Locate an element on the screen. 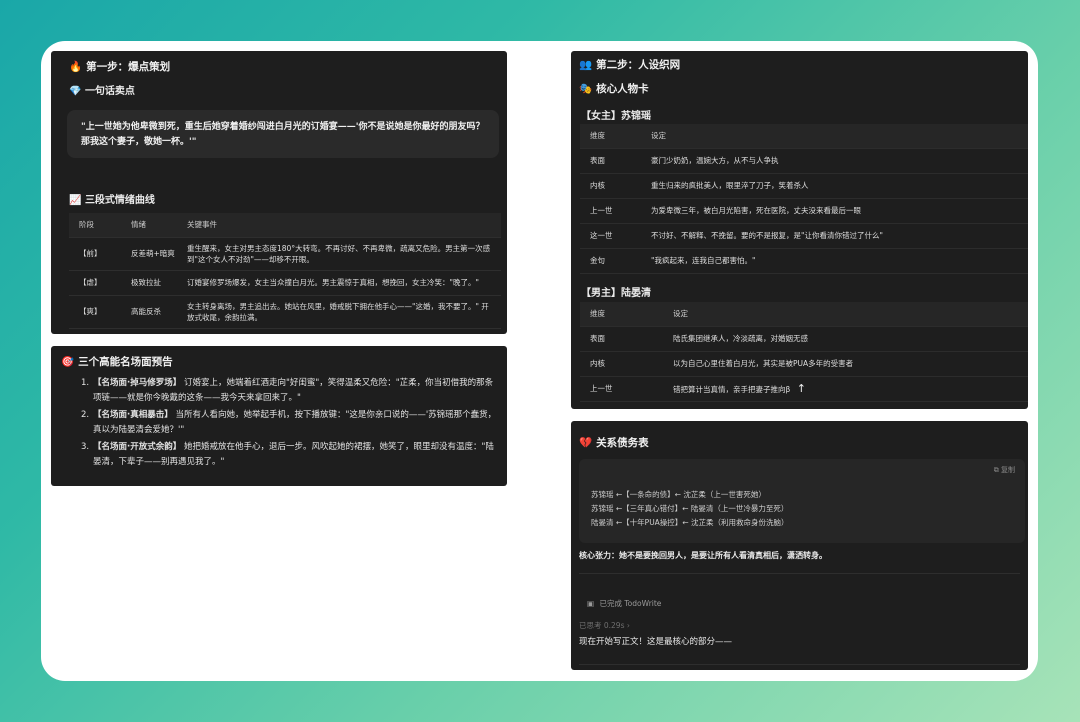  scenes-title: 🎯 三个高能名场面预告 is located at coordinates (117, 361).